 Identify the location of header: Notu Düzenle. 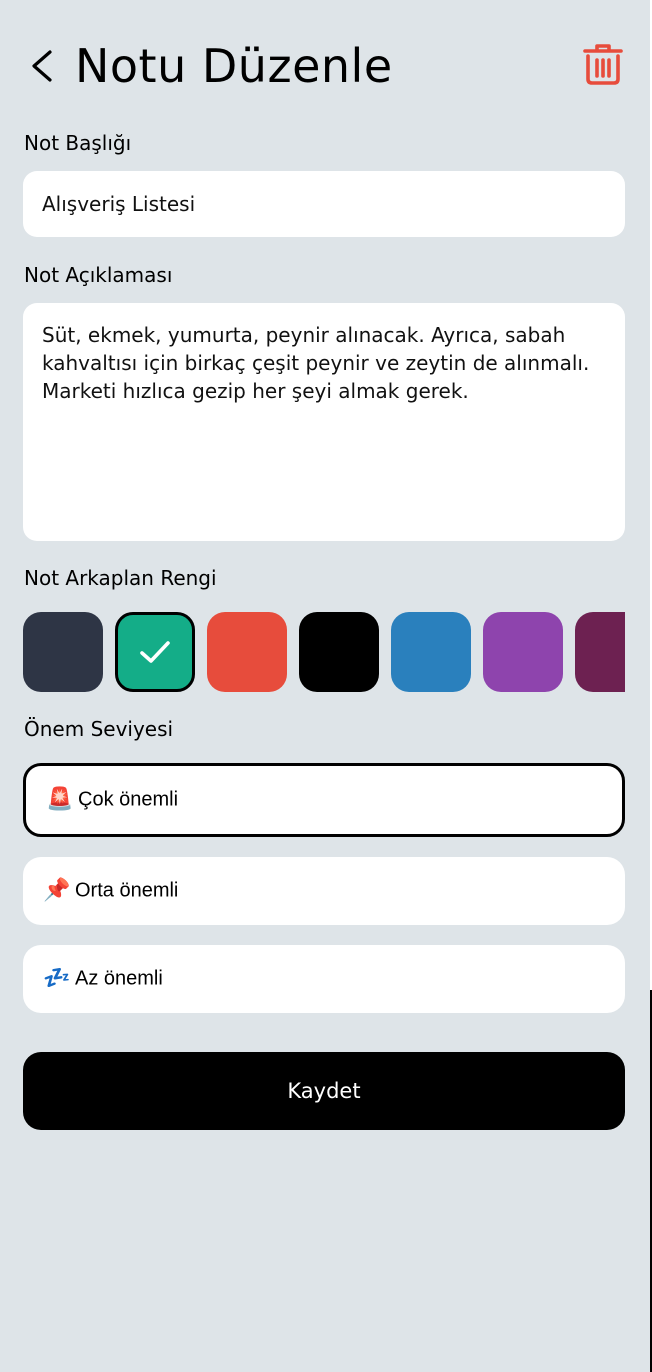
(325, 66).